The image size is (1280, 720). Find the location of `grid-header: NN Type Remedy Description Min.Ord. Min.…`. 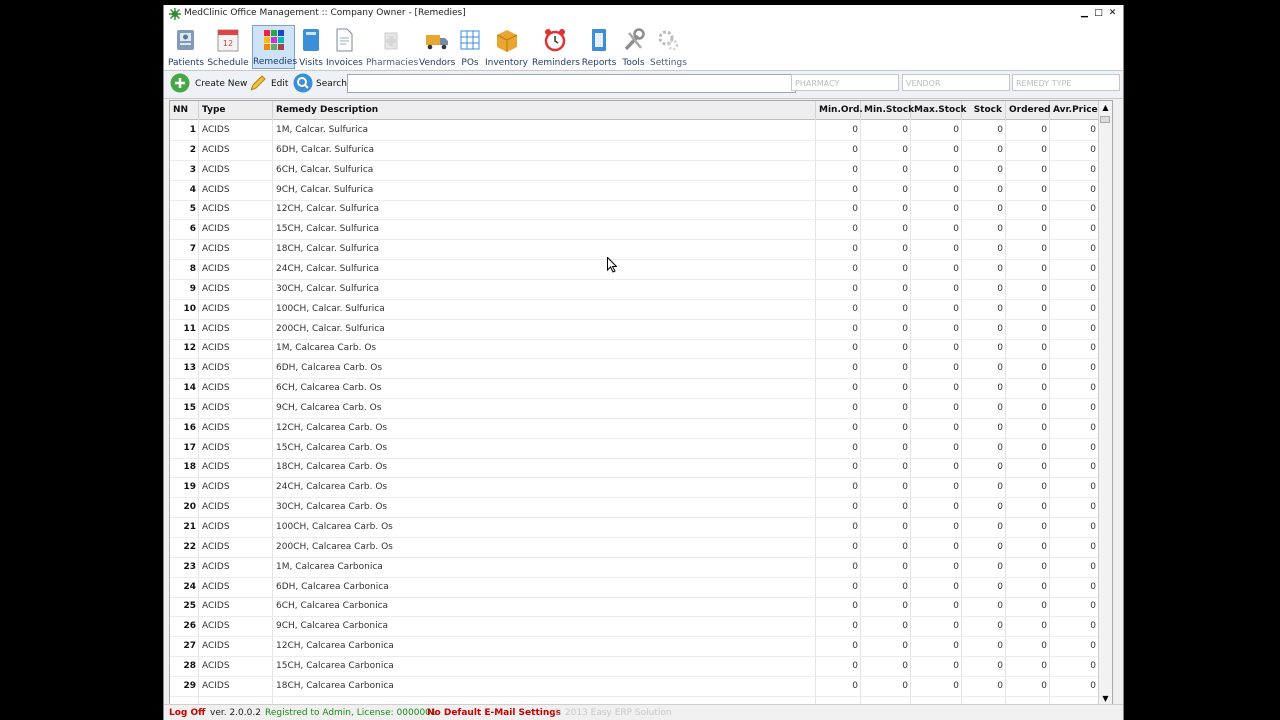

grid-header: NN Type Remedy Description Min.Ord. Min.… is located at coordinates (641, 110).